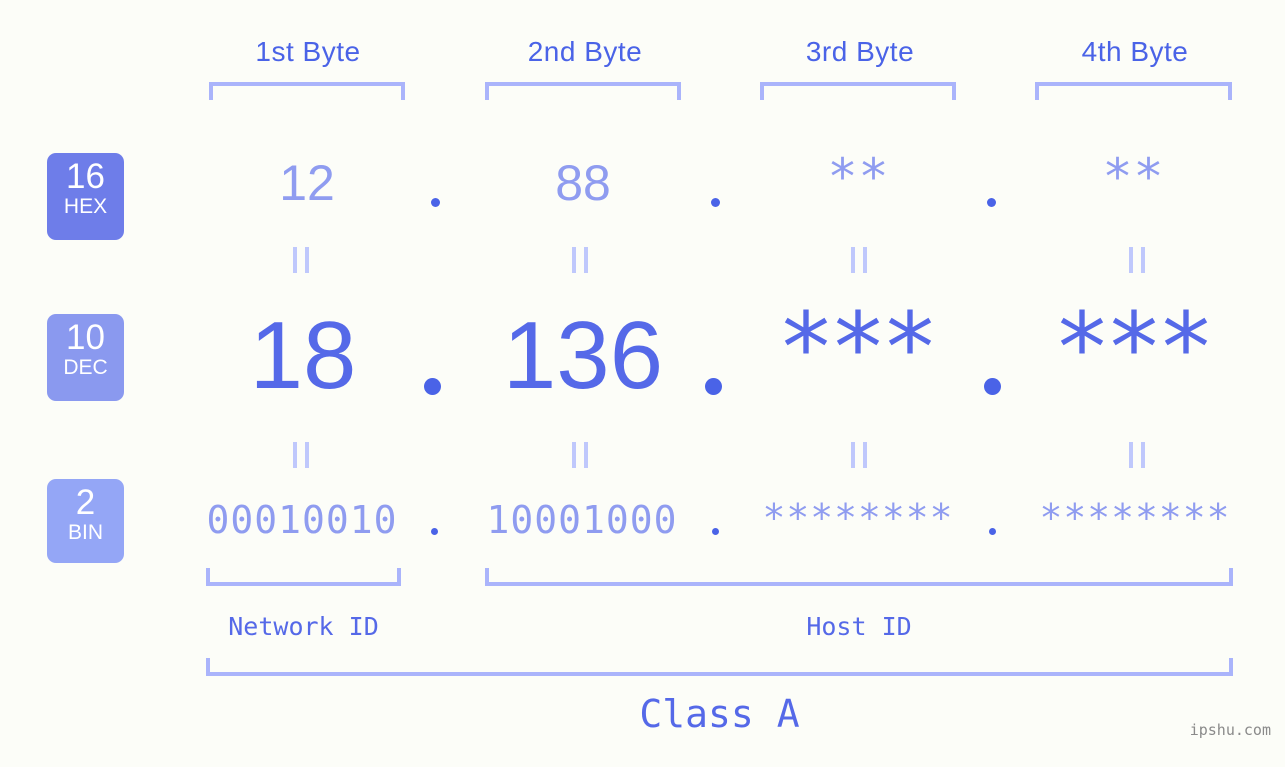 This screenshot has width=1285, height=767. What do you see at coordinates (860, 348) in the screenshot?
I see `dec-byte-3-value: ***` at bounding box center [860, 348].